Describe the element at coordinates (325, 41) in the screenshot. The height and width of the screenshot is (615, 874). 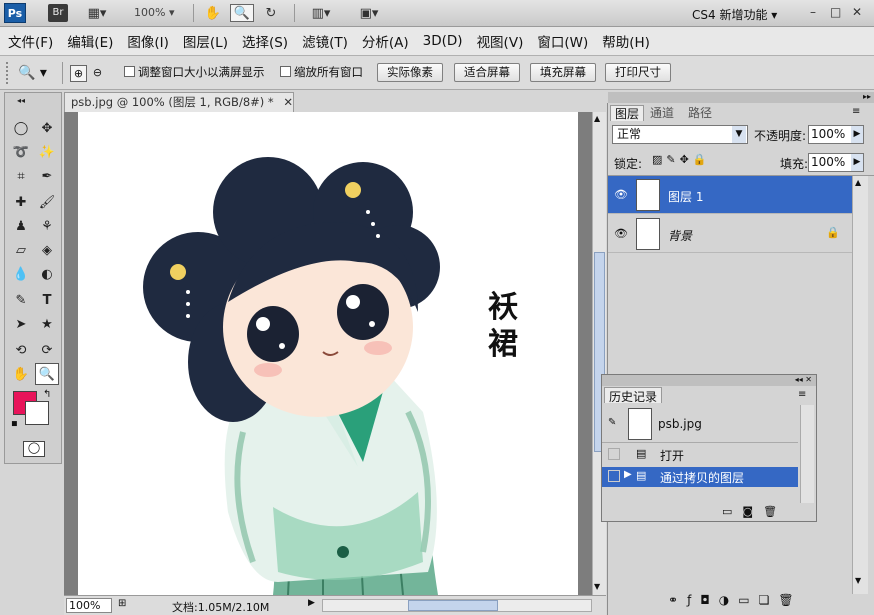
I see `menu-filter: 滤镜(T)` at that location.